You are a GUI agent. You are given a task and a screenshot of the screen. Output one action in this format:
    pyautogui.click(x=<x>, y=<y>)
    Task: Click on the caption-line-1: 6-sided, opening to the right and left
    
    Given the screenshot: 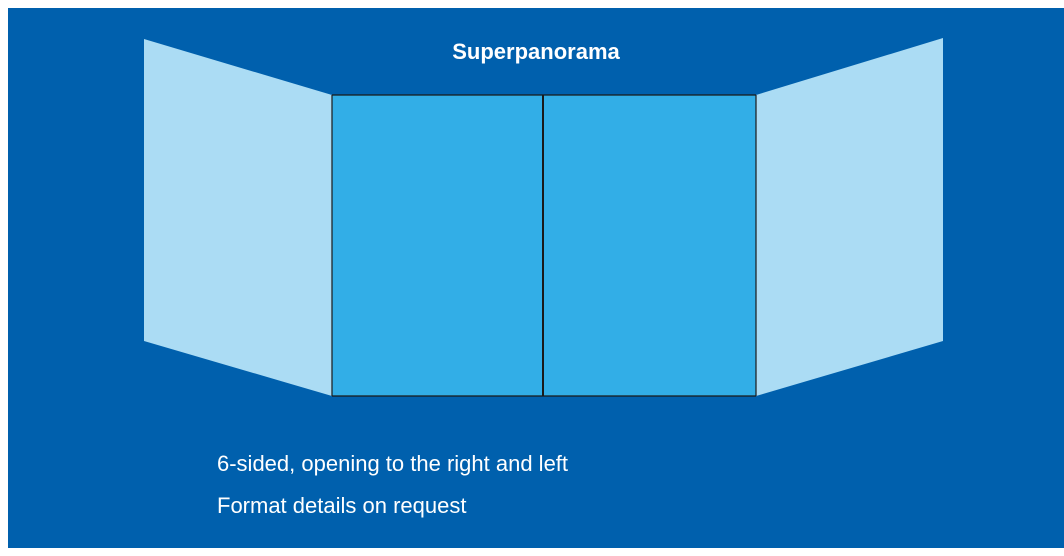 What is the action you would take?
    pyautogui.click(x=393, y=463)
    